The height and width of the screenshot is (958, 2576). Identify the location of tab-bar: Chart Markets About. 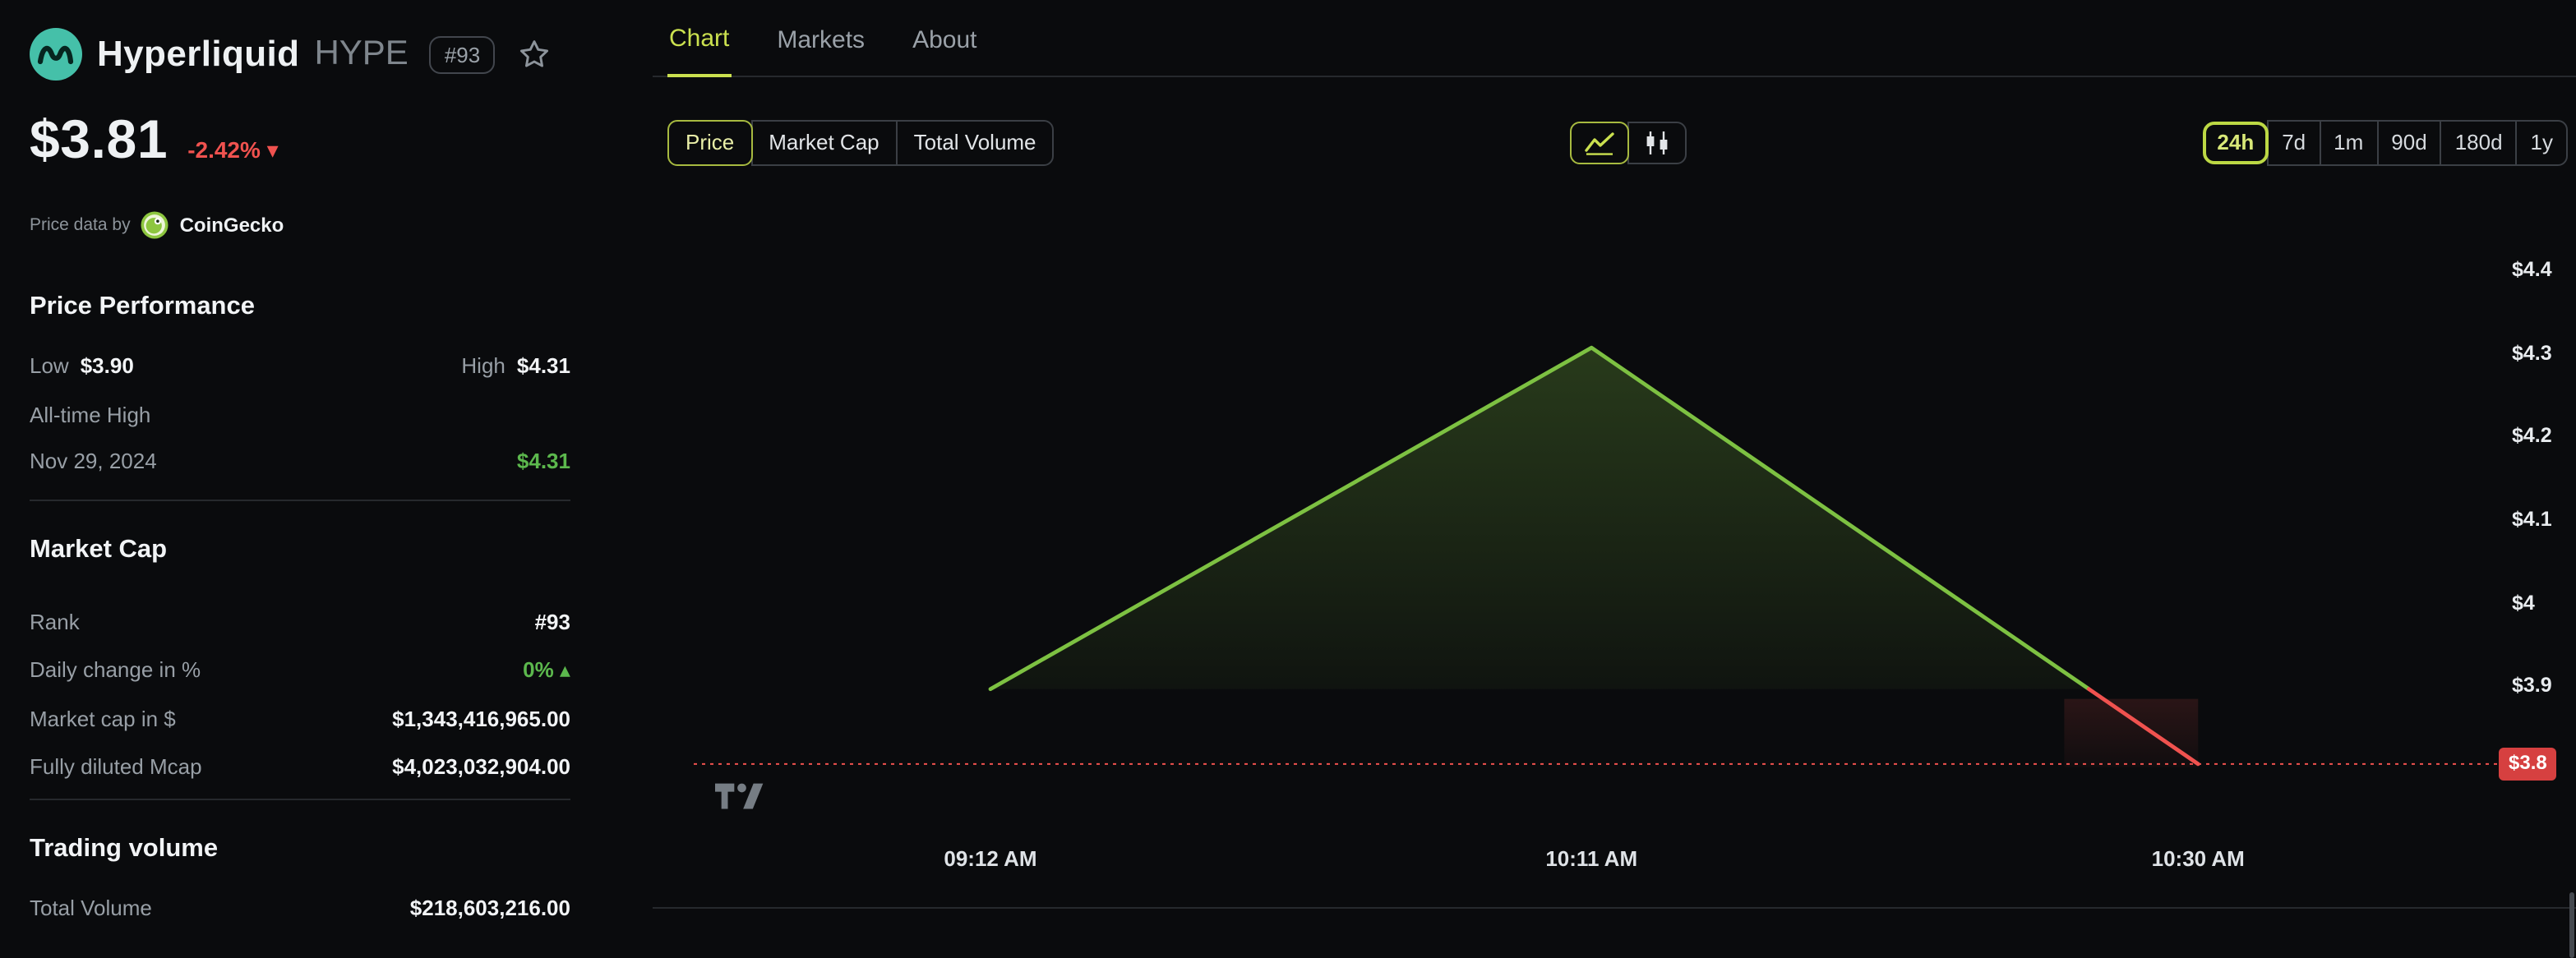
(1615, 38).